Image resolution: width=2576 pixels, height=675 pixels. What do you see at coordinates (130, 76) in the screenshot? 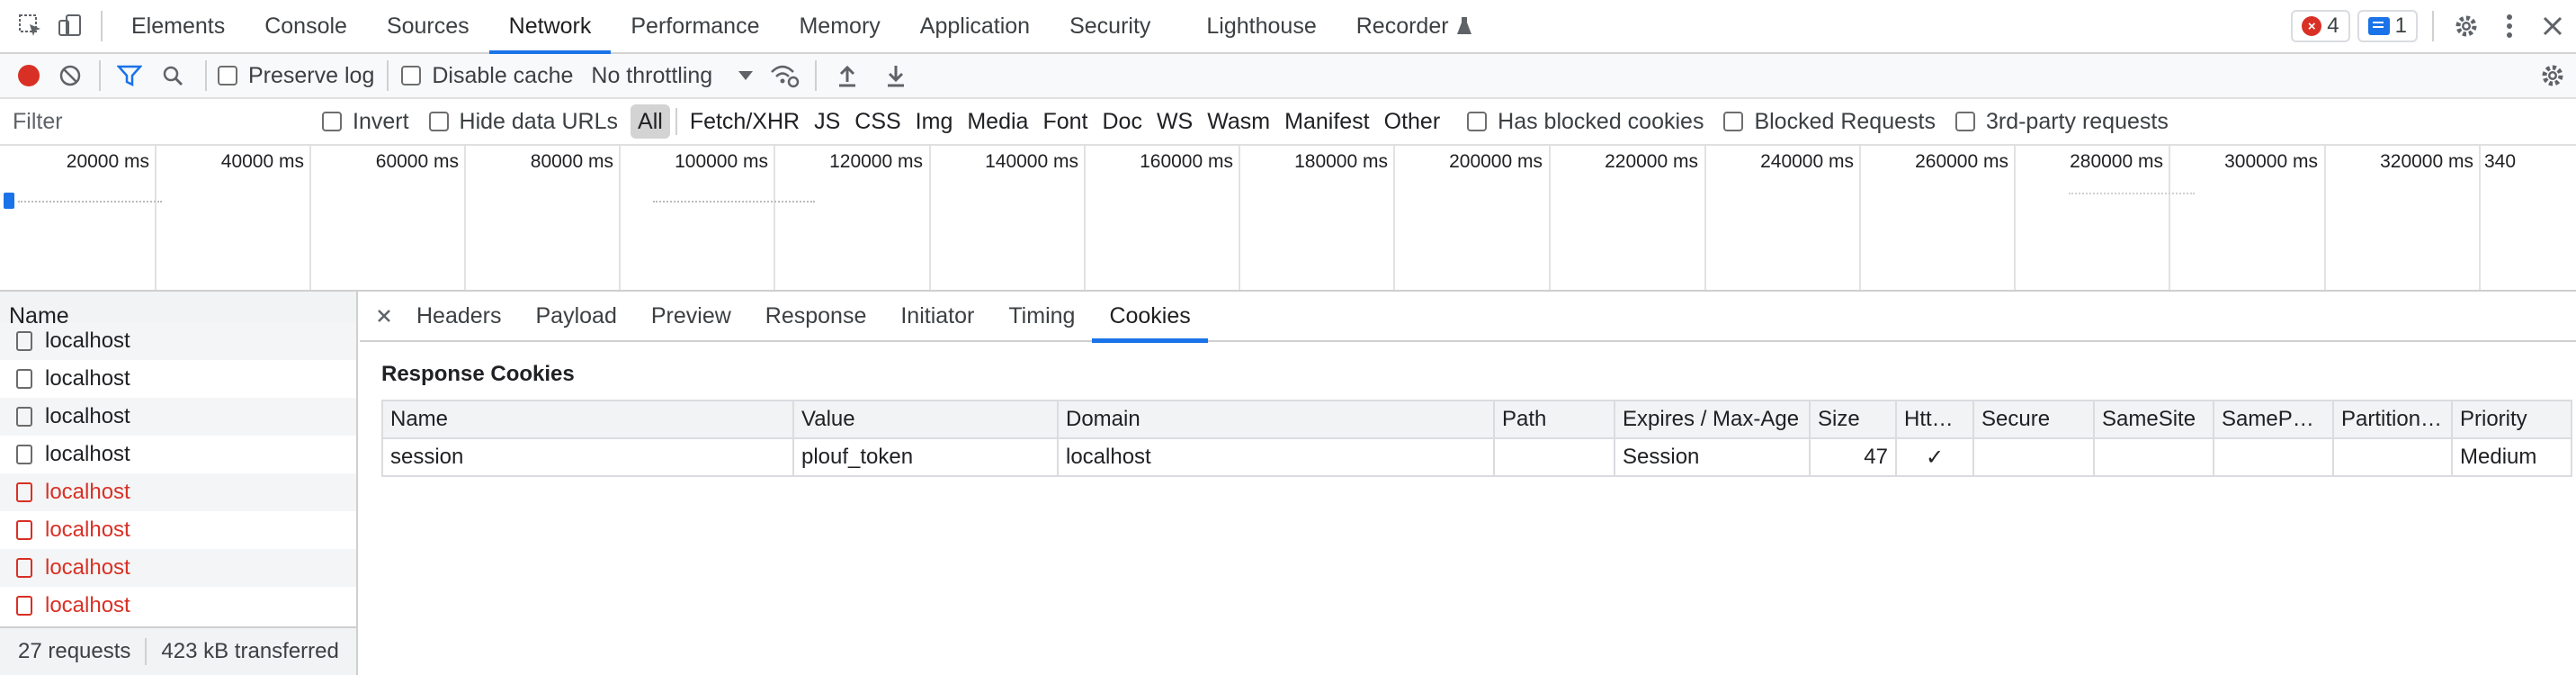
I see `filter-funnel-icon` at bounding box center [130, 76].